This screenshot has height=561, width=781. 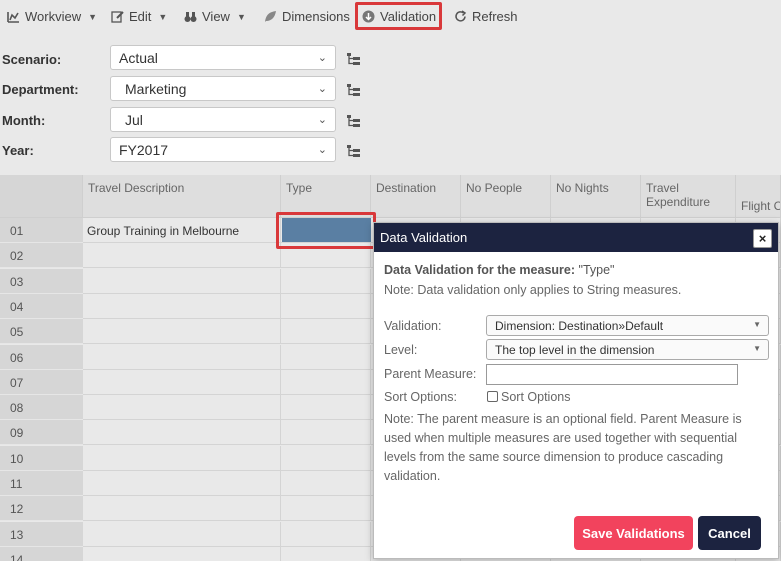 What do you see at coordinates (18, 150) in the screenshot?
I see `year-label: Year:` at bounding box center [18, 150].